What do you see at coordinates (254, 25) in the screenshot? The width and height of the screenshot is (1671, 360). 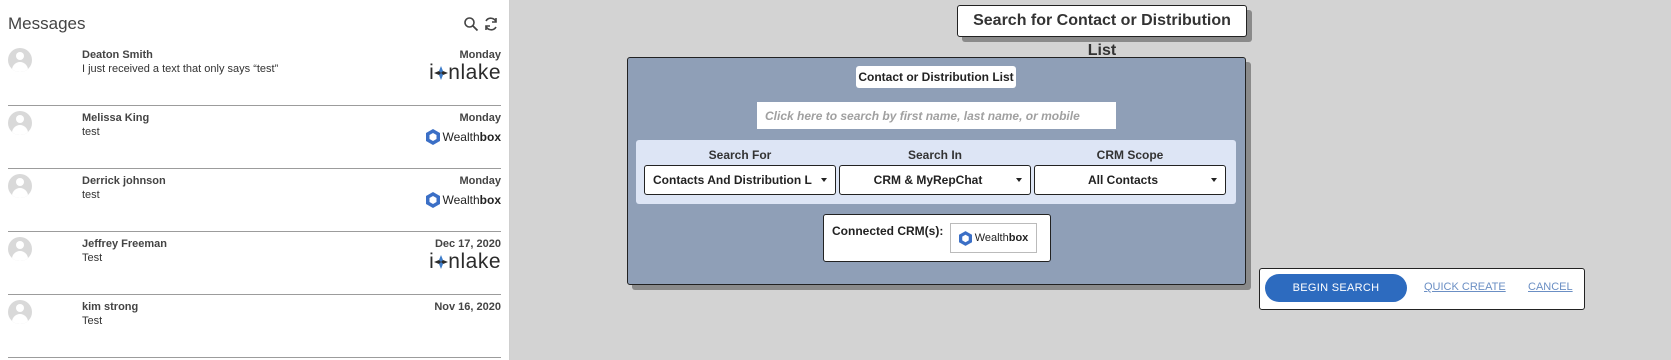 I see `messages-header: Messages` at bounding box center [254, 25].